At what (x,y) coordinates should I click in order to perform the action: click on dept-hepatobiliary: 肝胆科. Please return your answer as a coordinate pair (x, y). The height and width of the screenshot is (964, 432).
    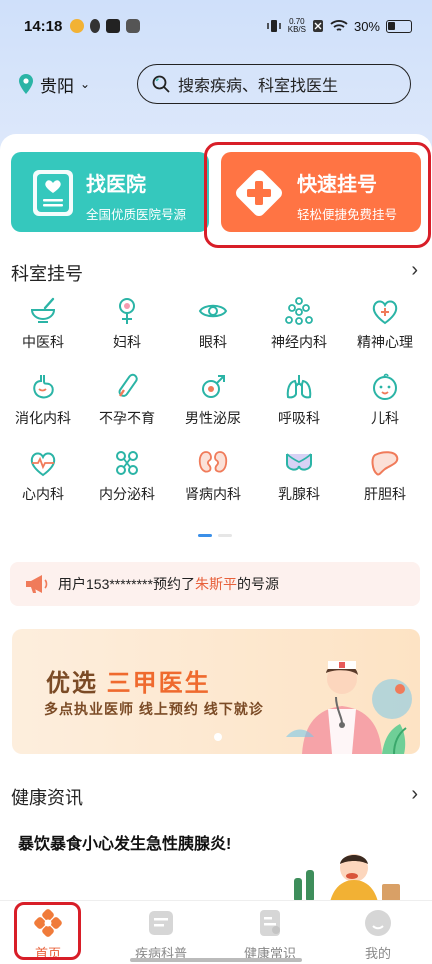
    Looking at the image, I should click on (385, 476).